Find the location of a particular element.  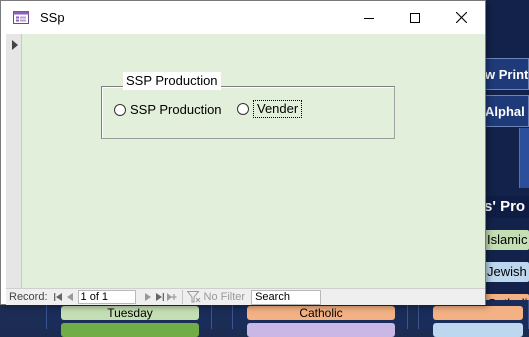

minimize-button is located at coordinates (369, 17).